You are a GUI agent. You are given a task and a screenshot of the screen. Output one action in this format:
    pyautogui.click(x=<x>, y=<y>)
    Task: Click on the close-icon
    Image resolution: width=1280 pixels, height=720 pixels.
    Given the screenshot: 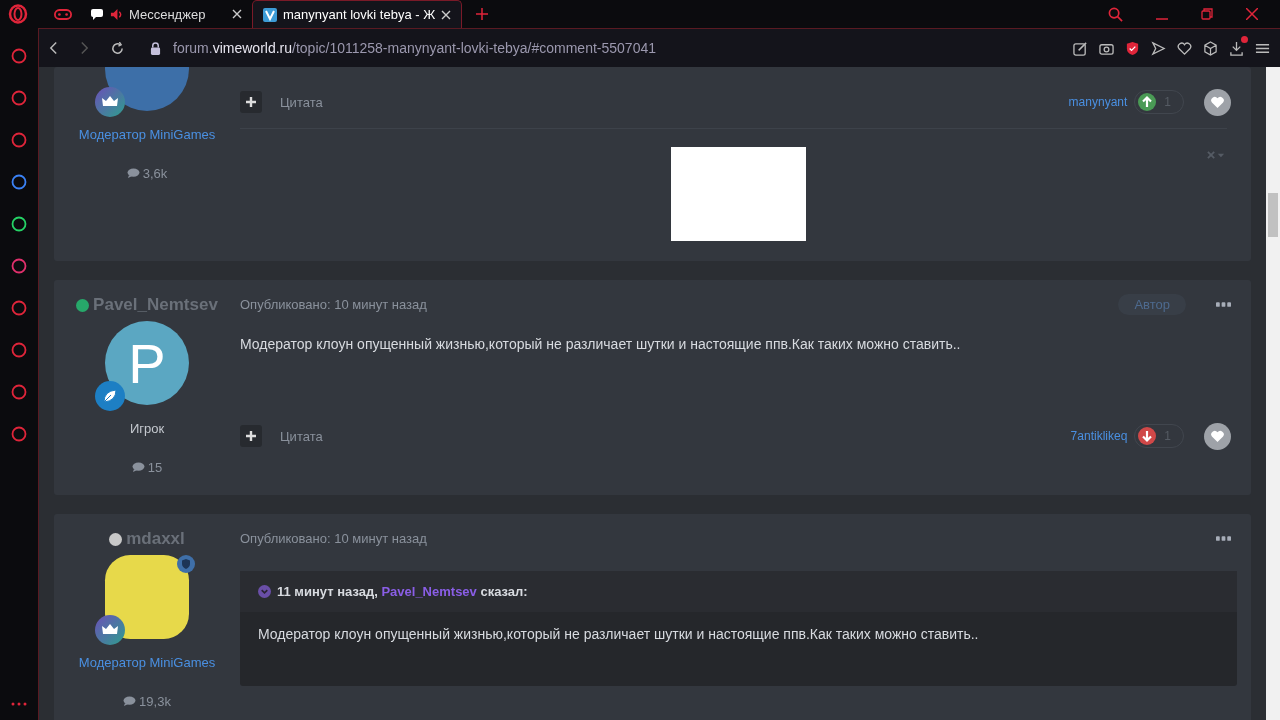 What is the action you would take?
    pyautogui.click(x=1252, y=14)
    